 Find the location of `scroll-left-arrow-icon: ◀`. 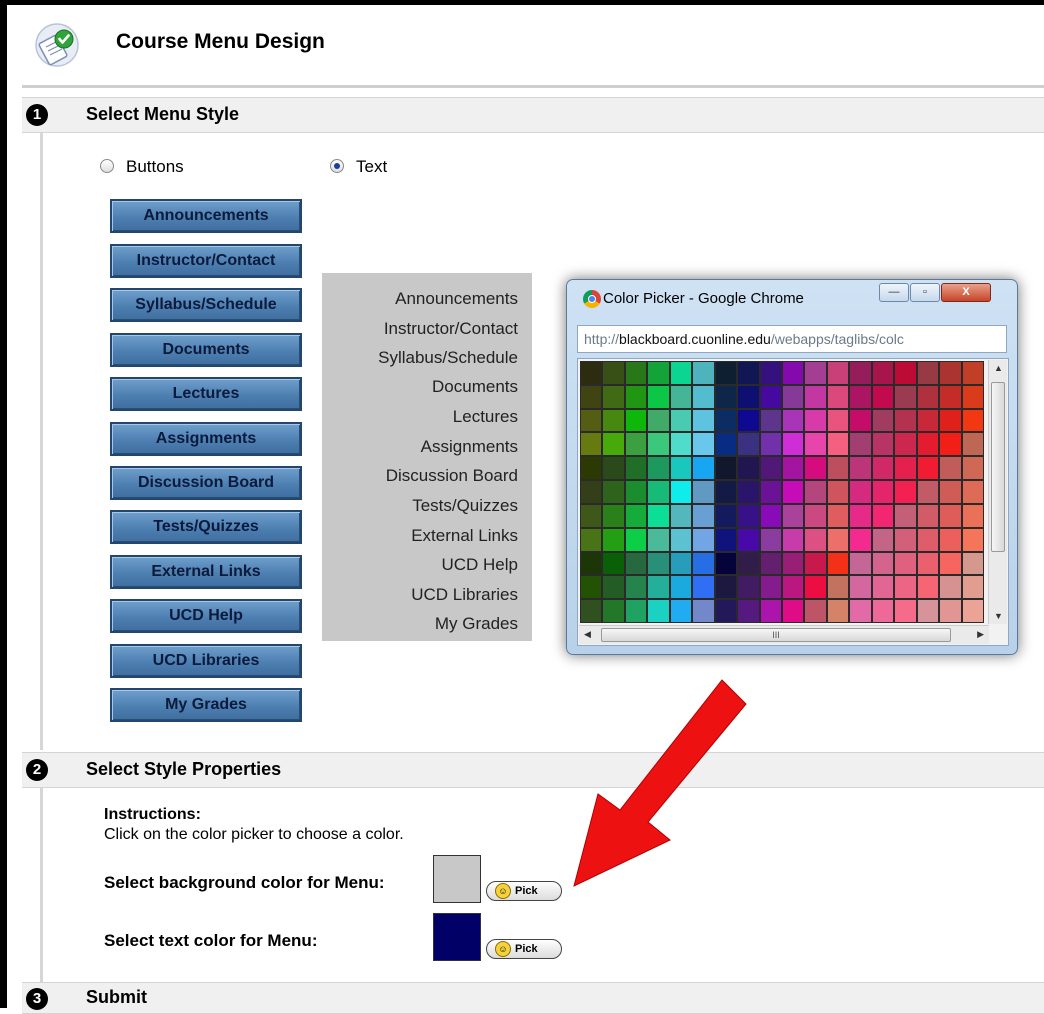

scroll-left-arrow-icon: ◀ is located at coordinates (587, 634).